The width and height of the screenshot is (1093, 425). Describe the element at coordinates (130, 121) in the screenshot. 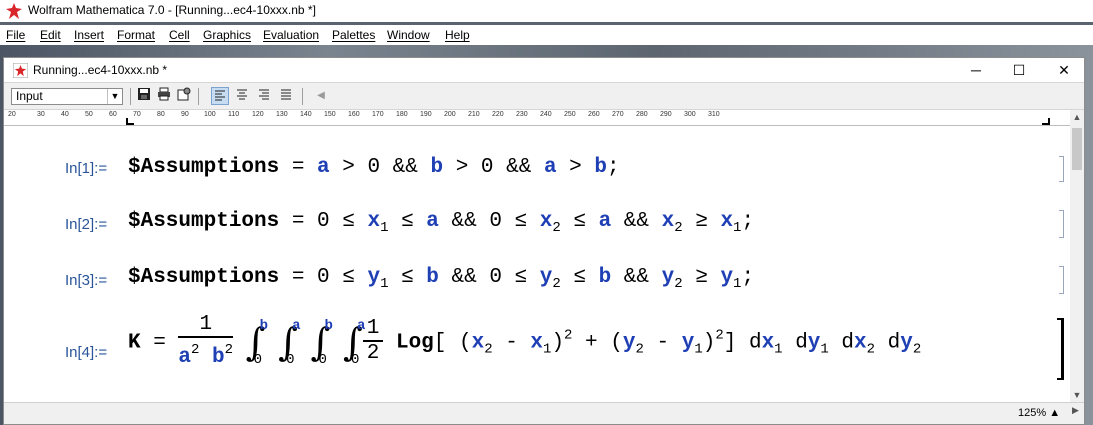

I see `left-margin-marker` at that location.